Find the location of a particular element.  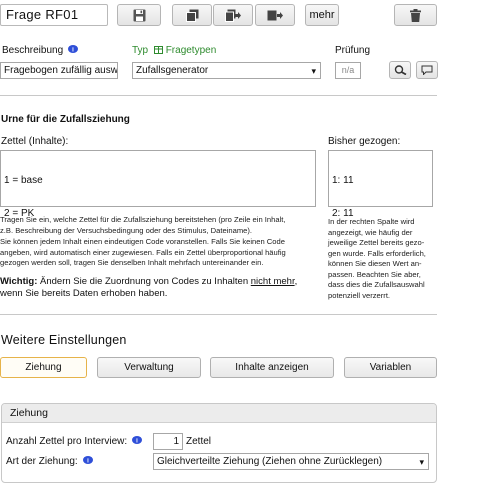

drawn-textarea: 1: 11 2: 11 is located at coordinates (380, 184).